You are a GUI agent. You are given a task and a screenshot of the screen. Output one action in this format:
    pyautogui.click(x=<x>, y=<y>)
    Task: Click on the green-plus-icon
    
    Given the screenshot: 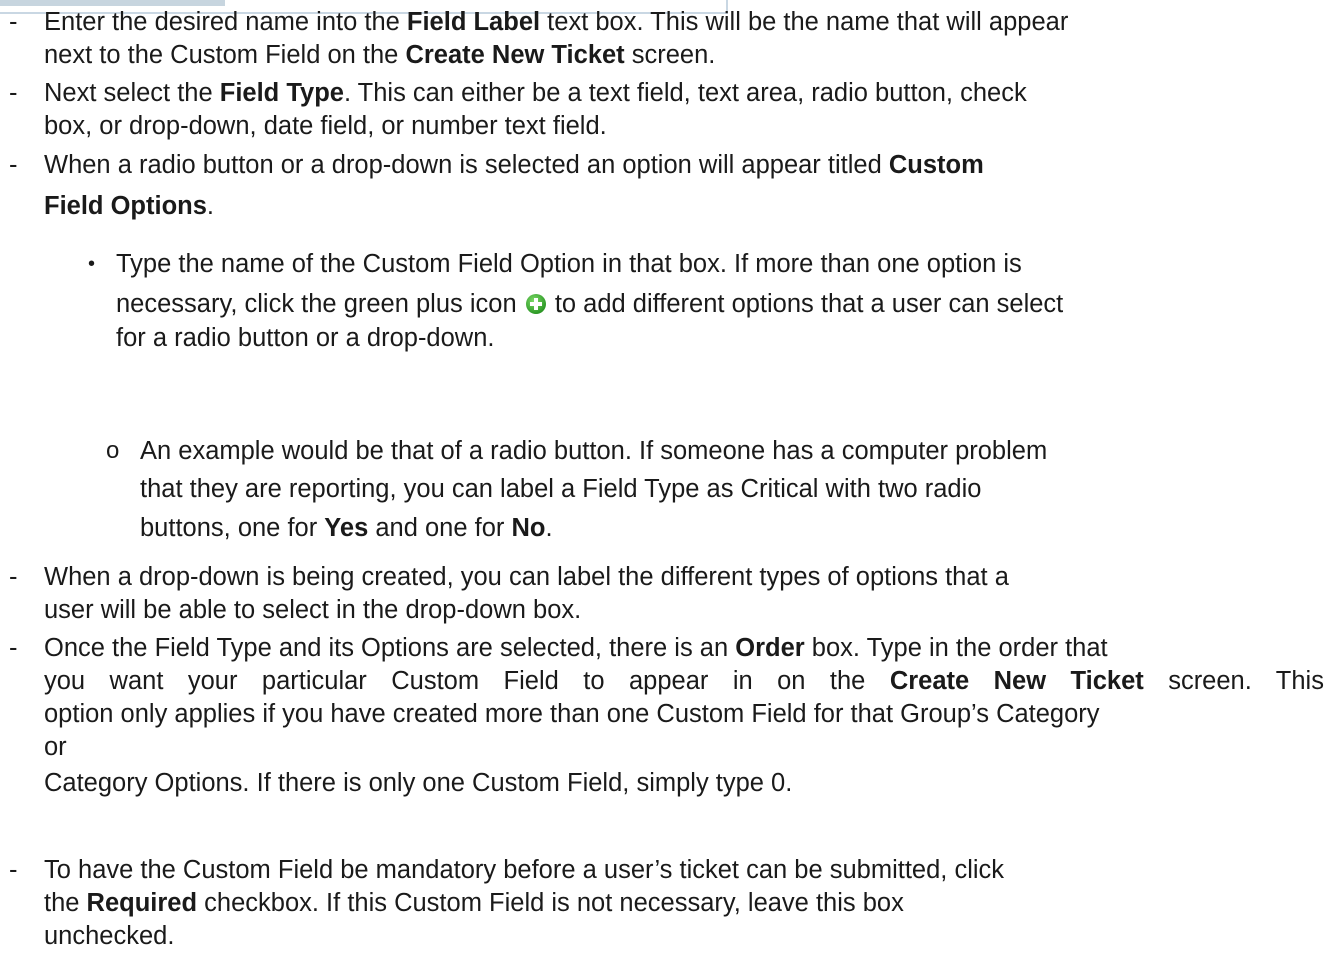 What is the action you would take?
    pyautogui.click(x=535, y=304)
    